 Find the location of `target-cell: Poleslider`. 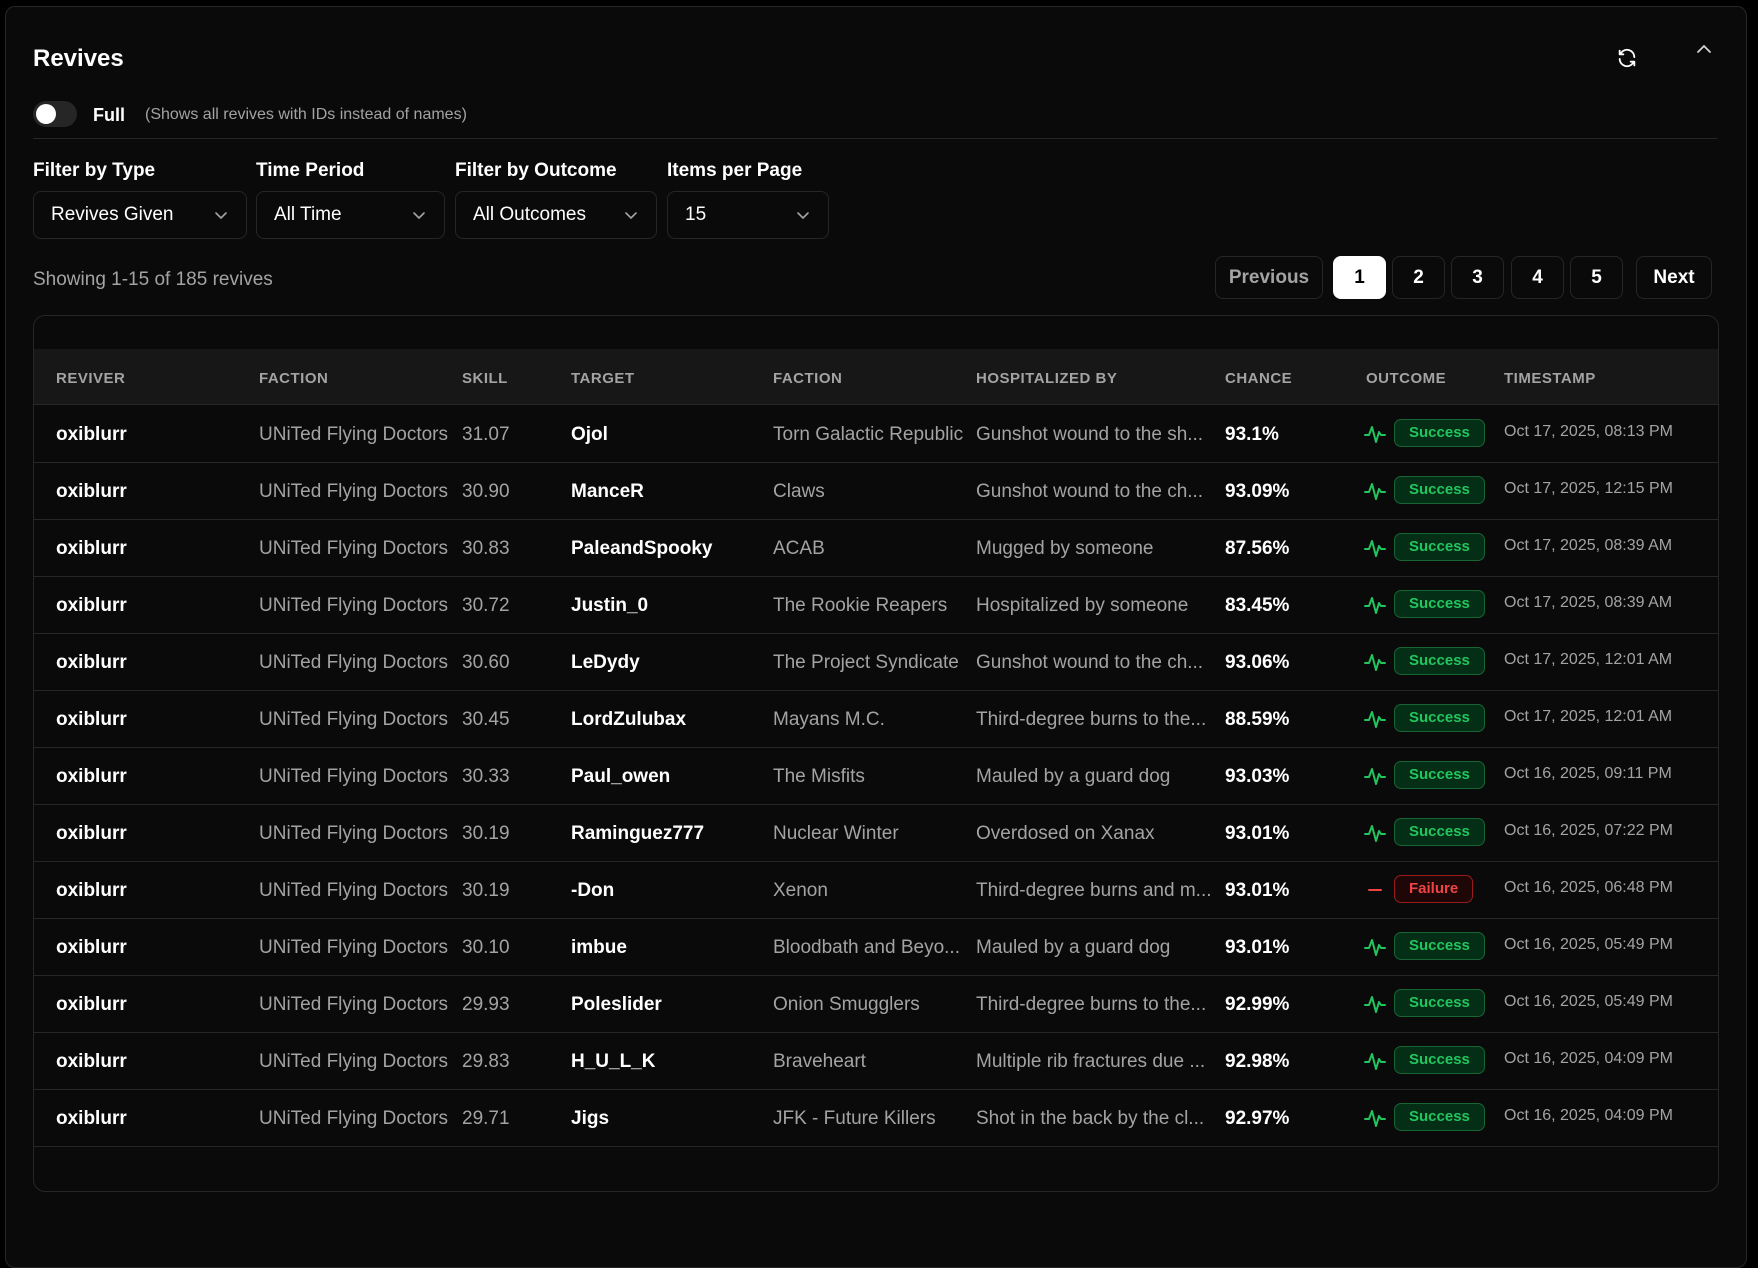

target-cell: Poleslider is located at coordinates (616, 1005).